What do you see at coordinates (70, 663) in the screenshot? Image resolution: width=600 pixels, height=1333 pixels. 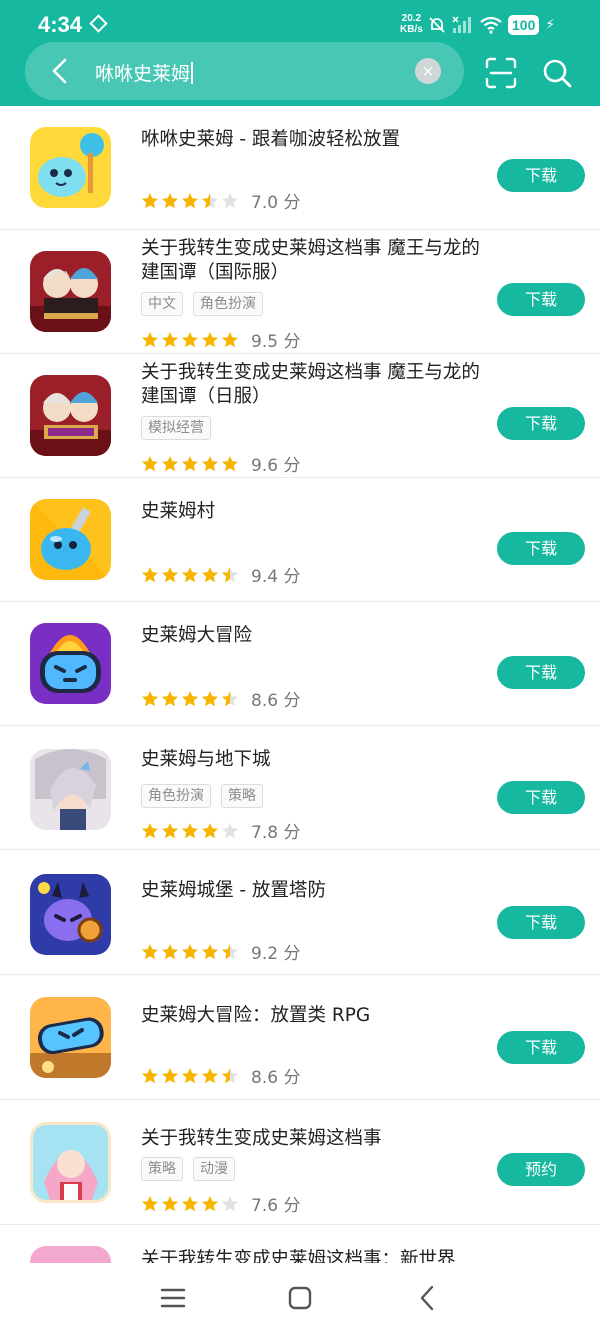 I see `slime-adventure-game-icon` at bounding box center [70, 663].